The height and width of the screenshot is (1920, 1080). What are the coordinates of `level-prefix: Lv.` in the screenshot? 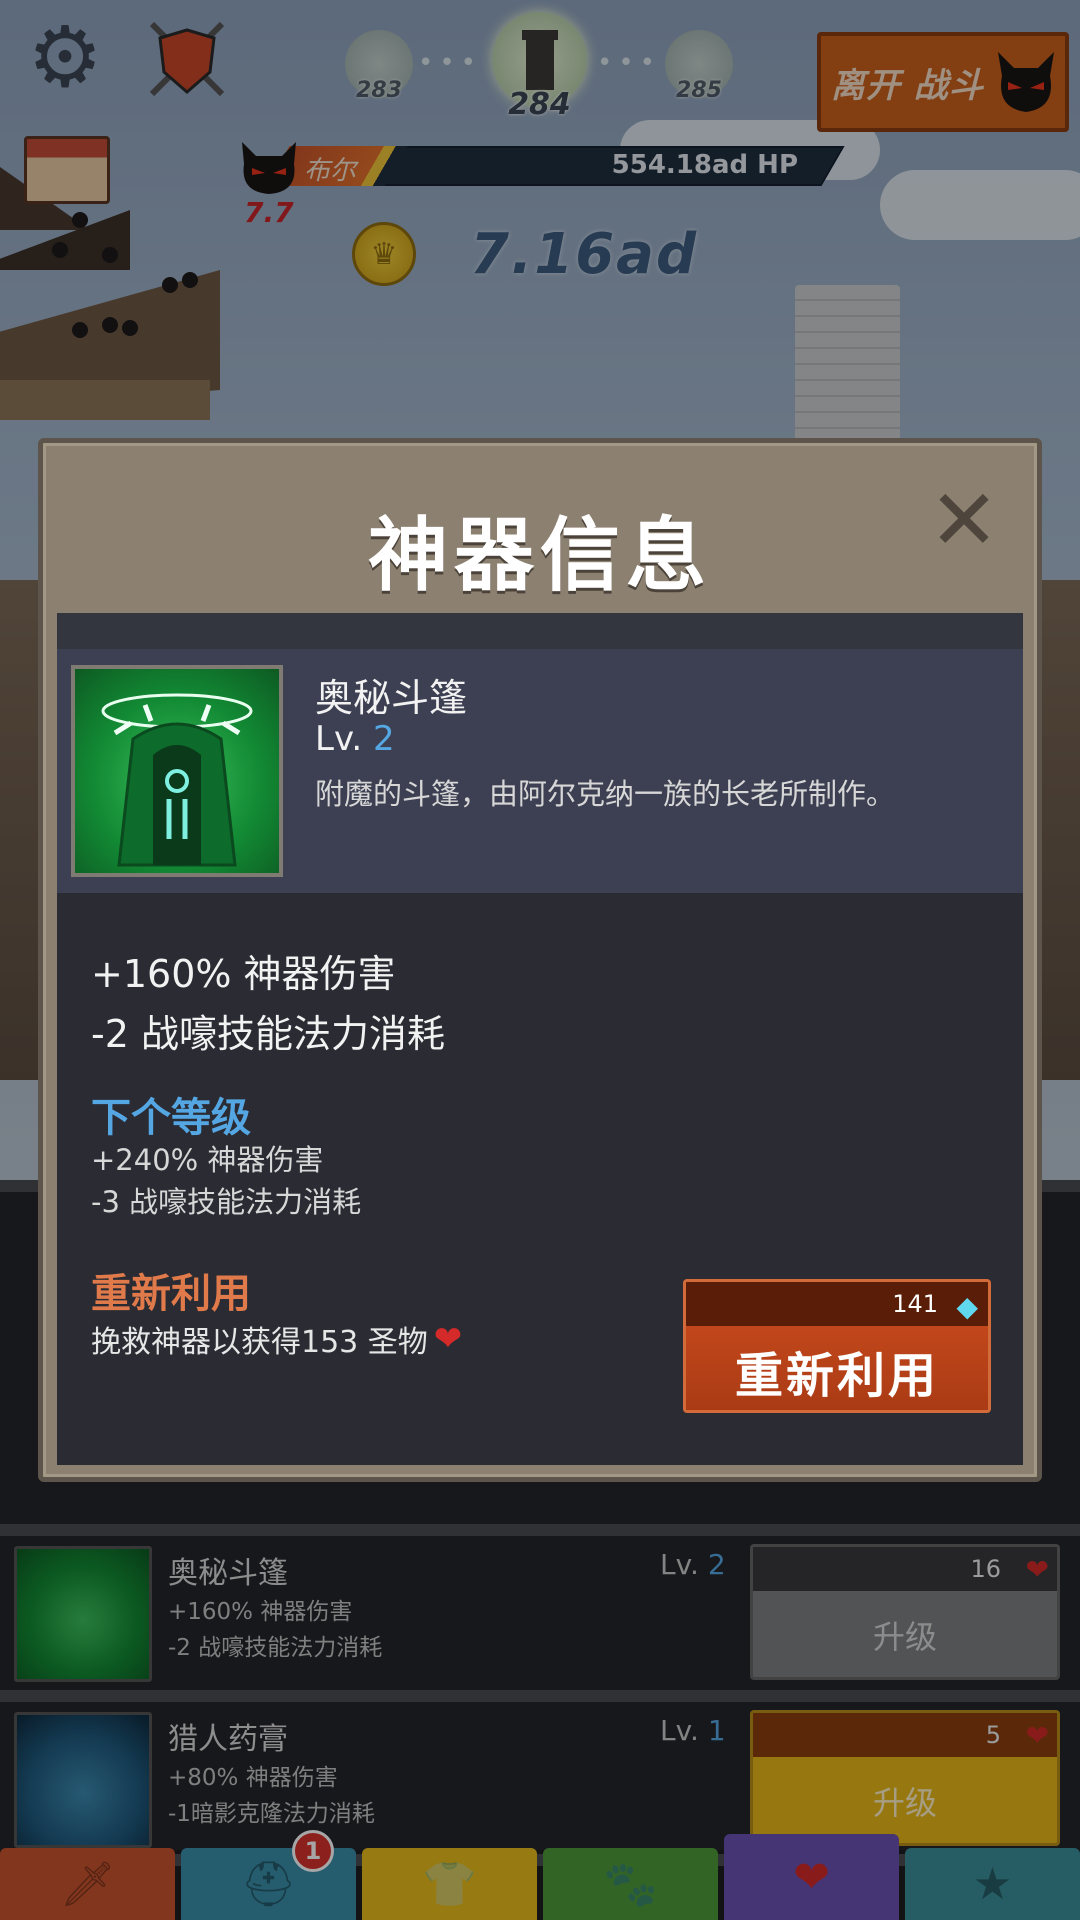 It's located at (339, 739).